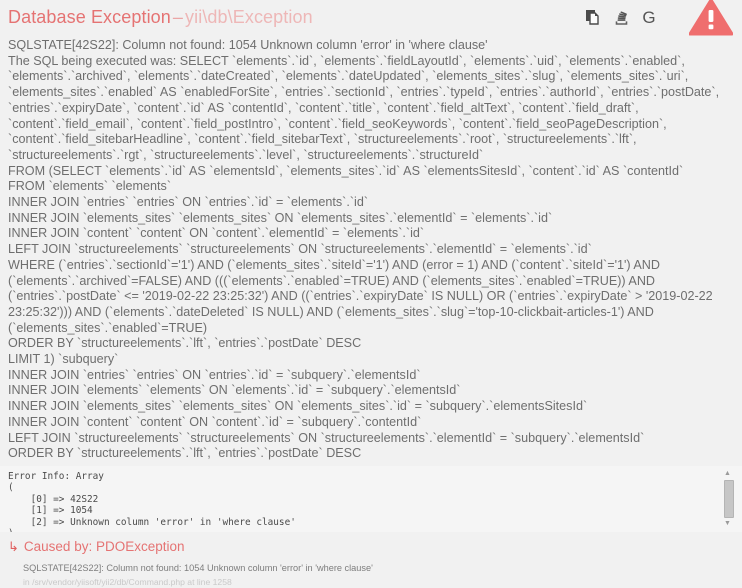  Describe the element at coordinates (371, 187) in the screenshot. I see `message-line: FROM `elements` `elements`` at that location.